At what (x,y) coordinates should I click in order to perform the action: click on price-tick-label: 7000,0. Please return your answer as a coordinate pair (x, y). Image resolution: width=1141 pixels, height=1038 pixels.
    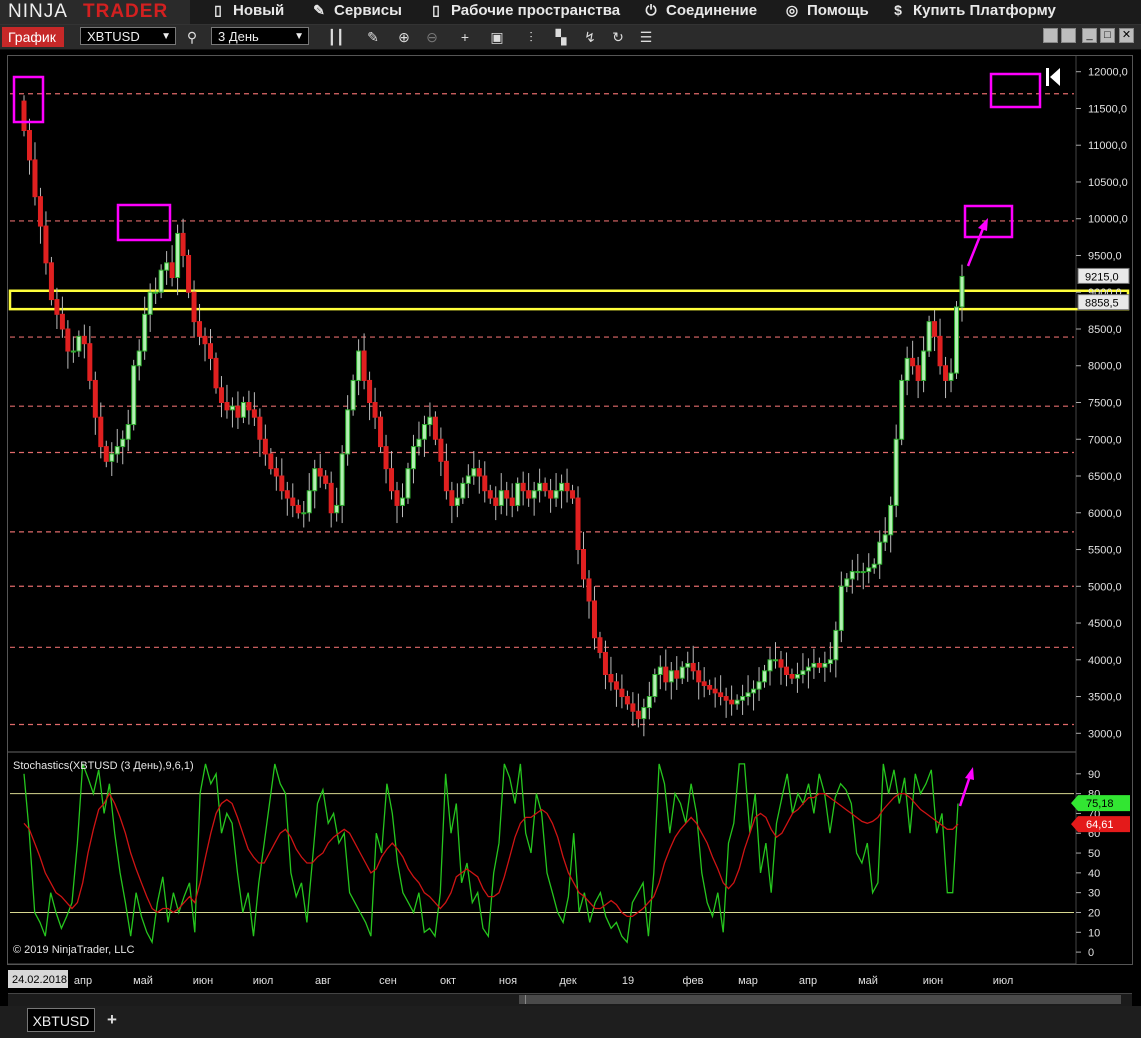
    Looking at the image, I should click on (1105, 440).